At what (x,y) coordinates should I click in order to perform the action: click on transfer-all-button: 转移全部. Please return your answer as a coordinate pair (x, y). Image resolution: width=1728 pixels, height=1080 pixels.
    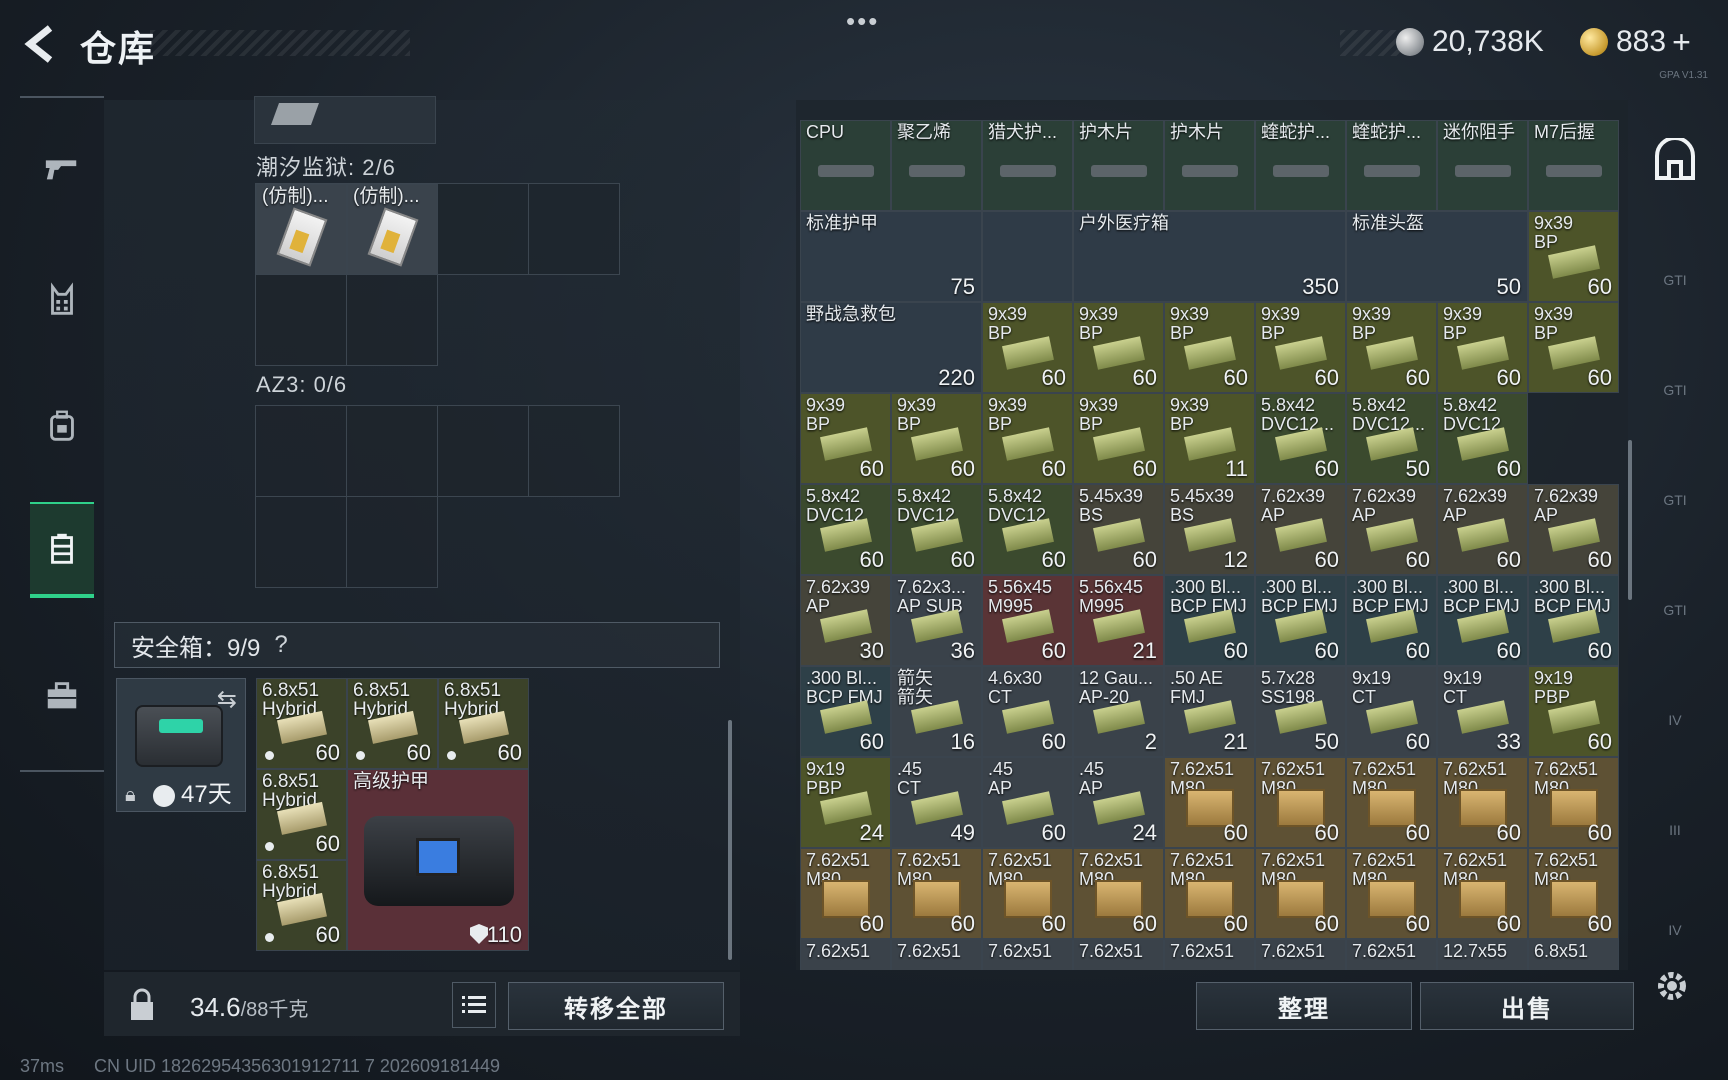
    Looking at the image, I should click on (616, 1006).